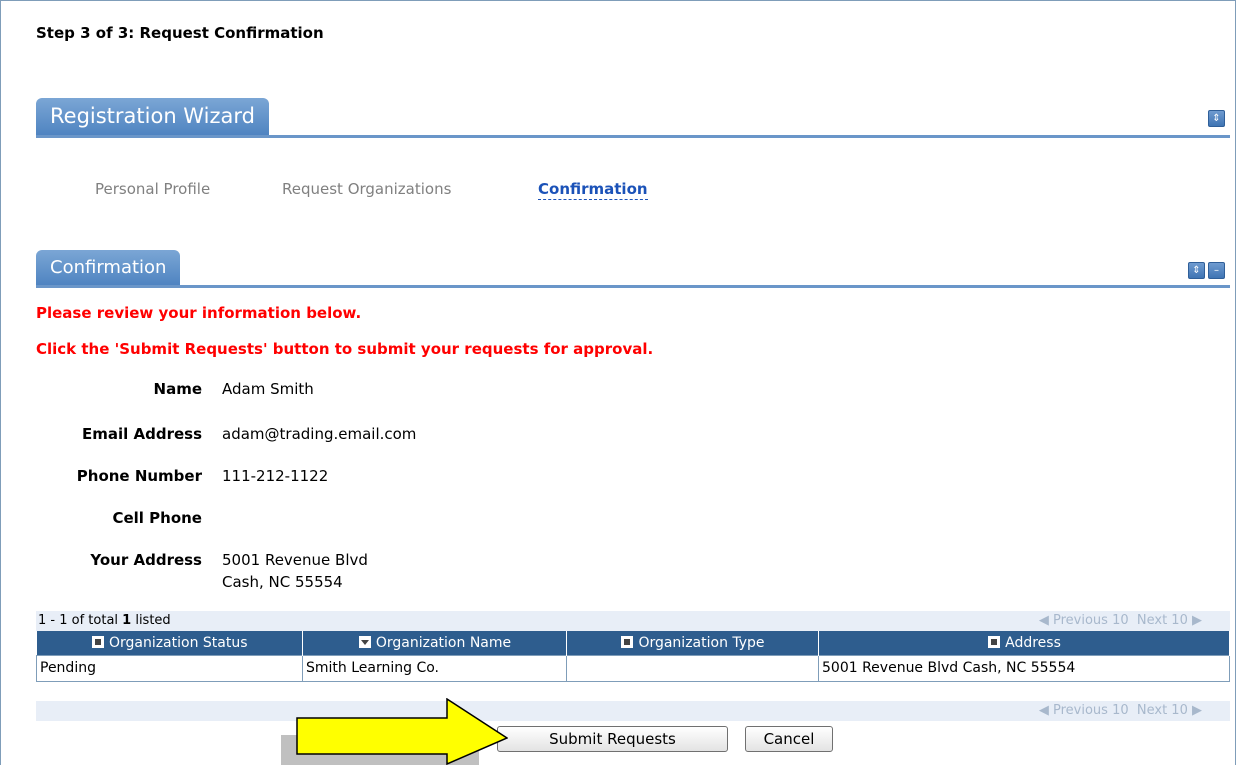 This screenshot has width=1255, height=765. What do you see at coordinates (633, 118) in the screenshot?
I see `wizard-panel-header: Registration Wizard ⇕` at bounding box center [633, 118].